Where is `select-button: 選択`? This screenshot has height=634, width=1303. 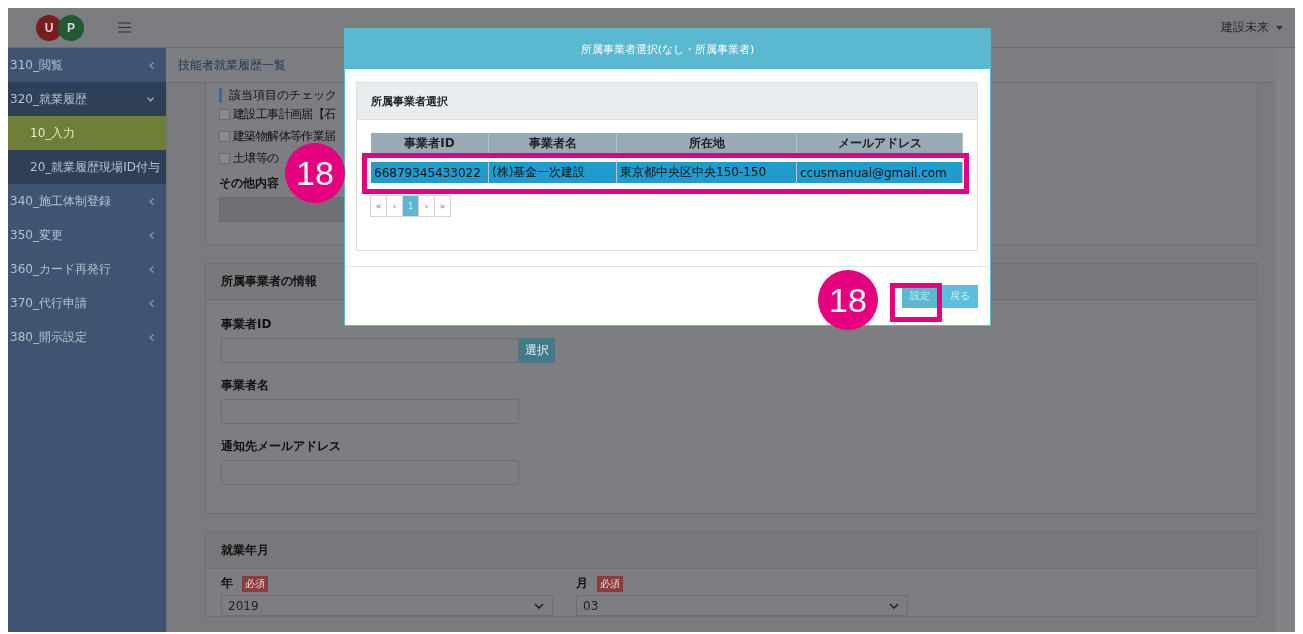
select-button: 選択 is located at coordinates (537, 350).